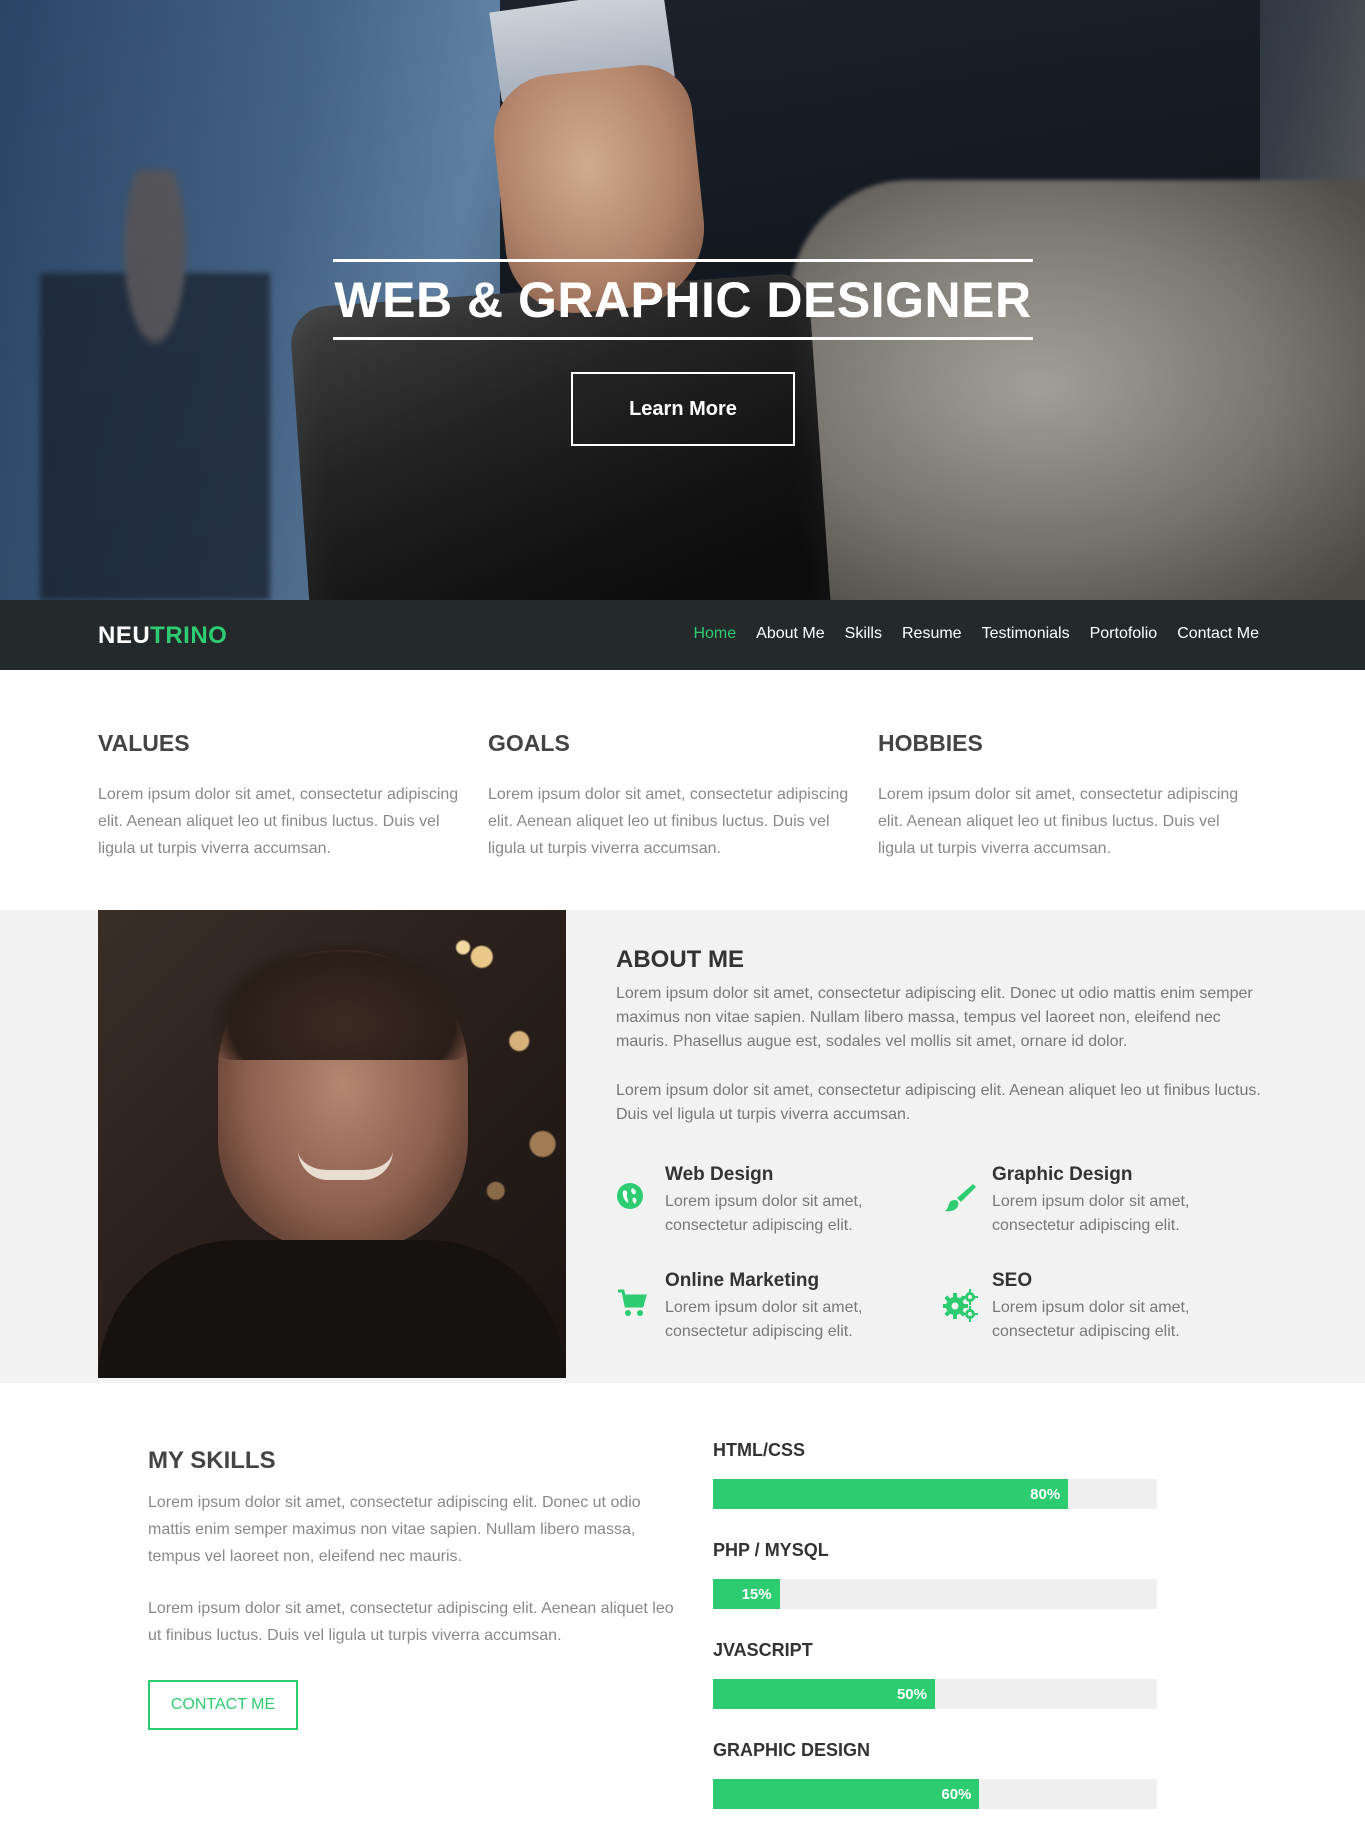 The image size is (1365, 1843). I want to click on progress-fill: 60%, so click(846, 1794).